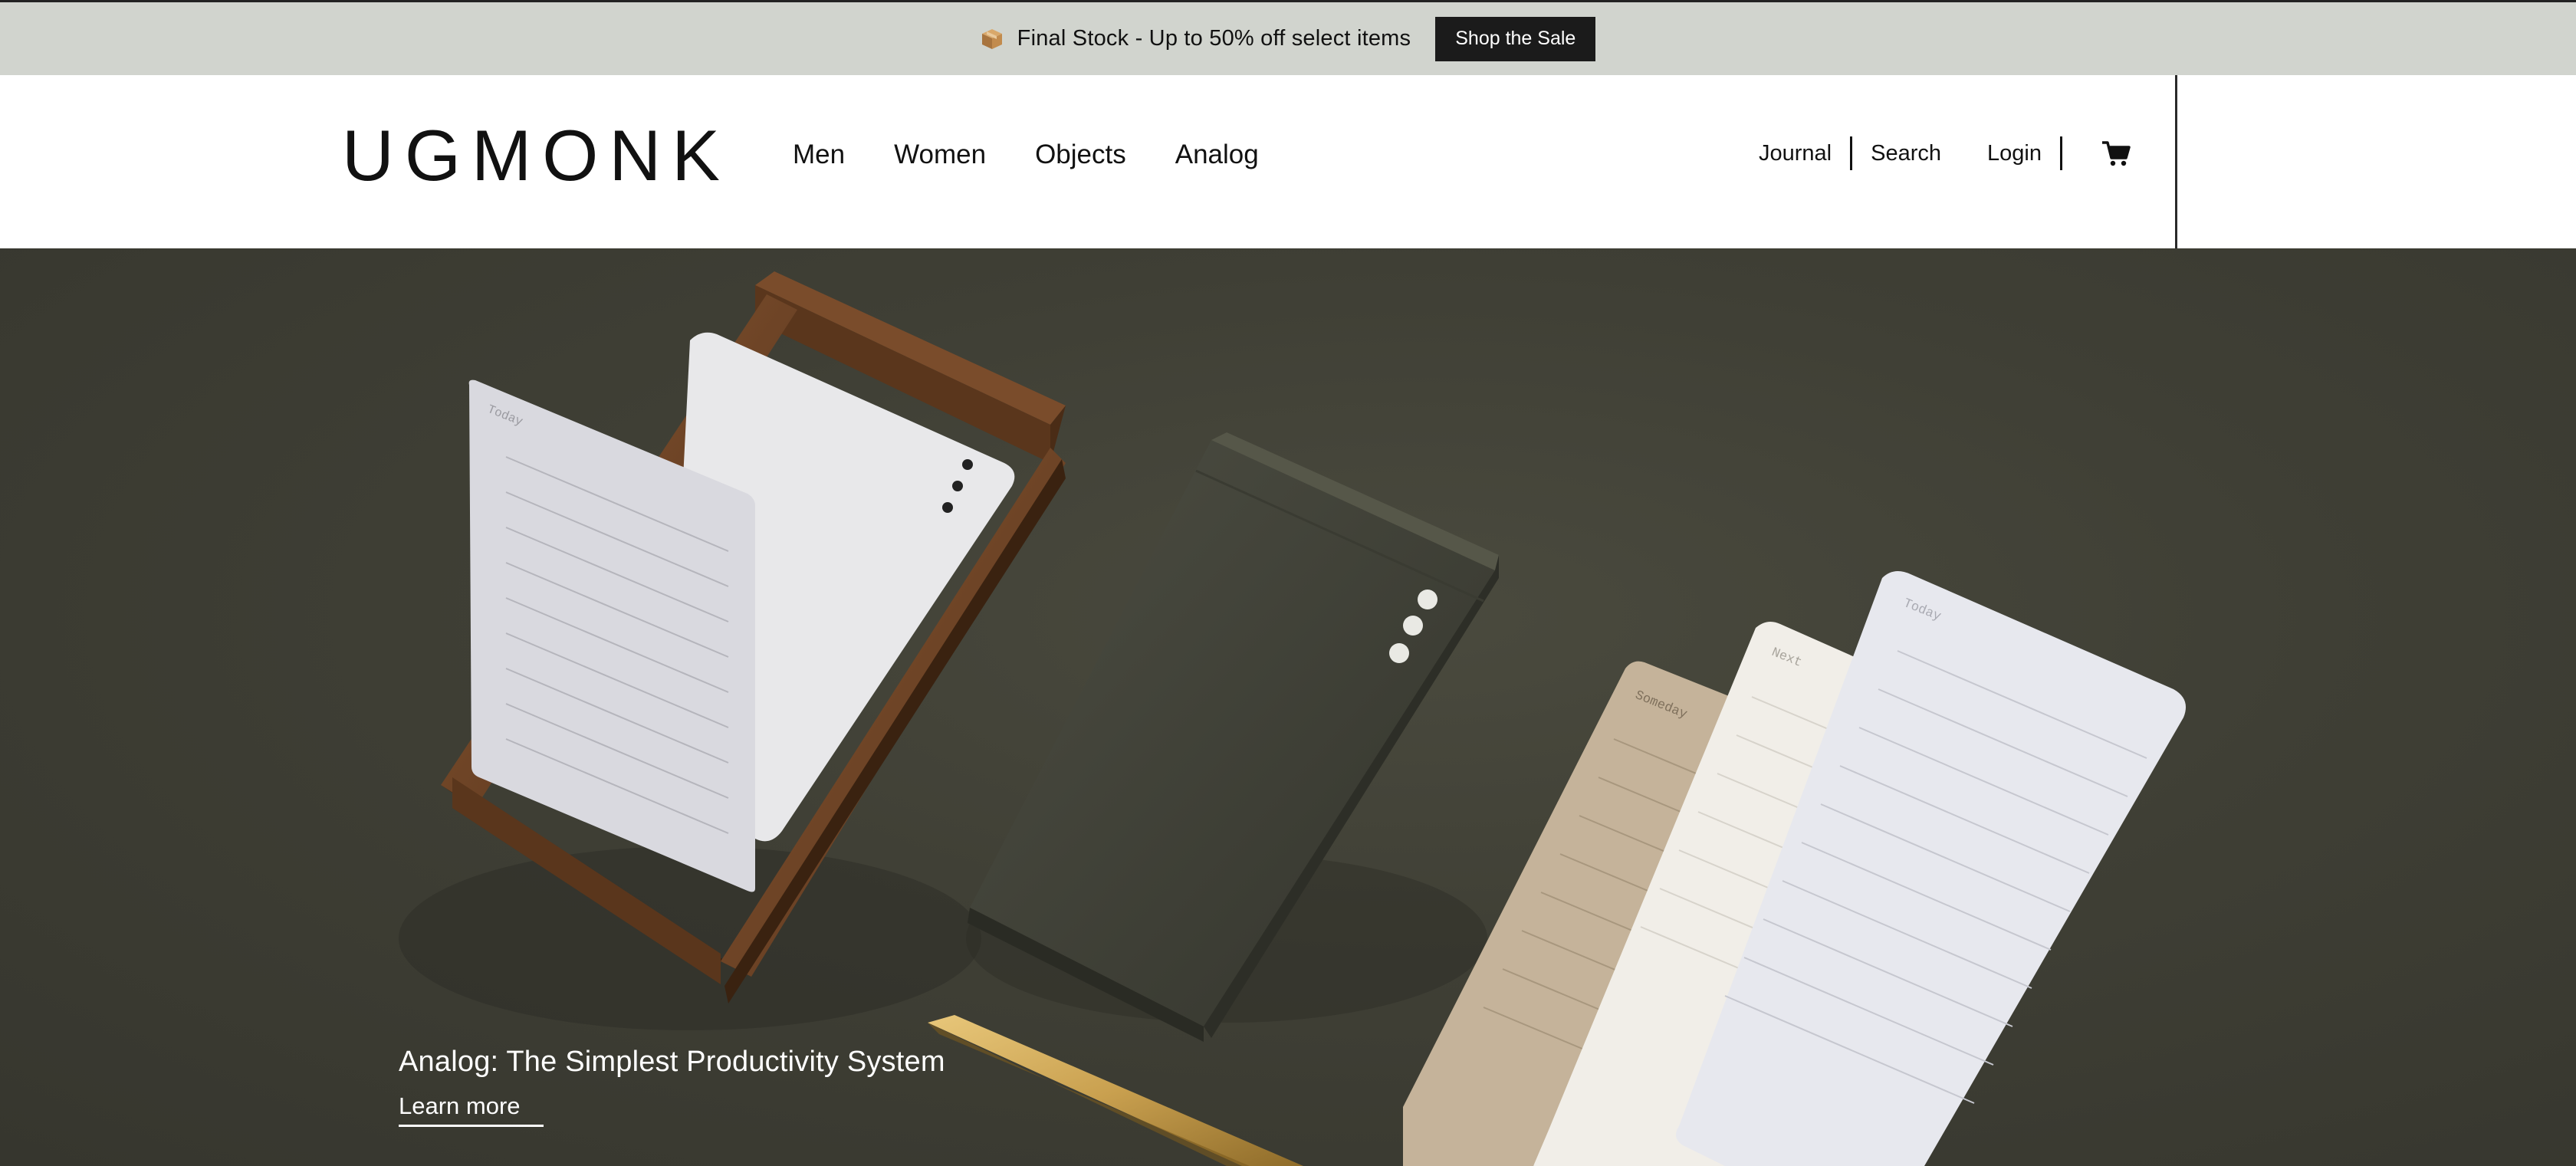 The image size is (2576, 1166). What do you see at coordinates (672, 1062) in the screenshot?
I see `hero-title: Analog: The Simplest Productivity System` at bounding box center [672, 1062].